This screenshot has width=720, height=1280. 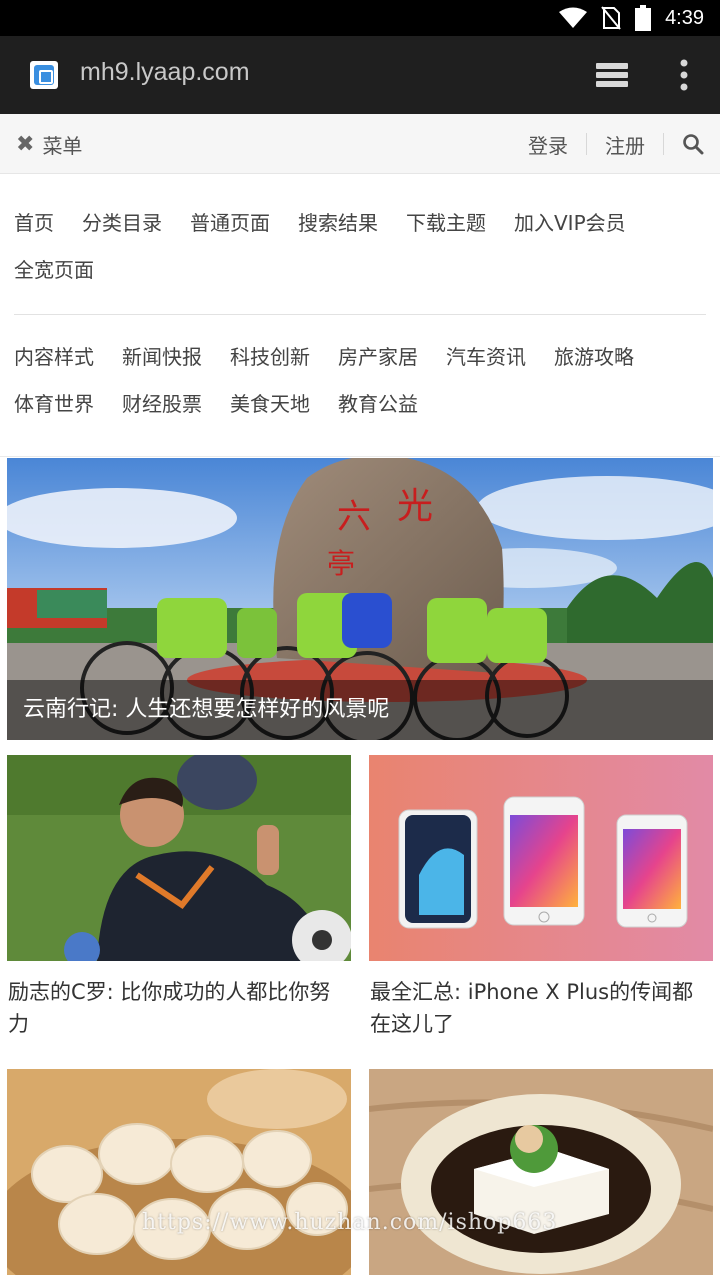 I want to click on menu-toggle-button: ✖ 菜单, so click(x=49, y=144).